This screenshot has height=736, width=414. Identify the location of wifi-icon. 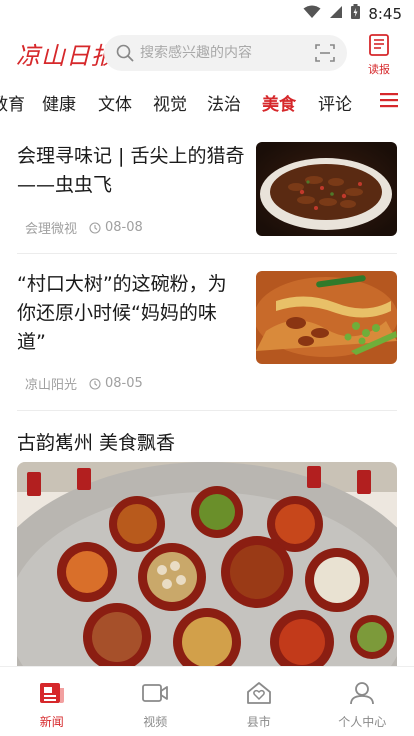
(312, 13).